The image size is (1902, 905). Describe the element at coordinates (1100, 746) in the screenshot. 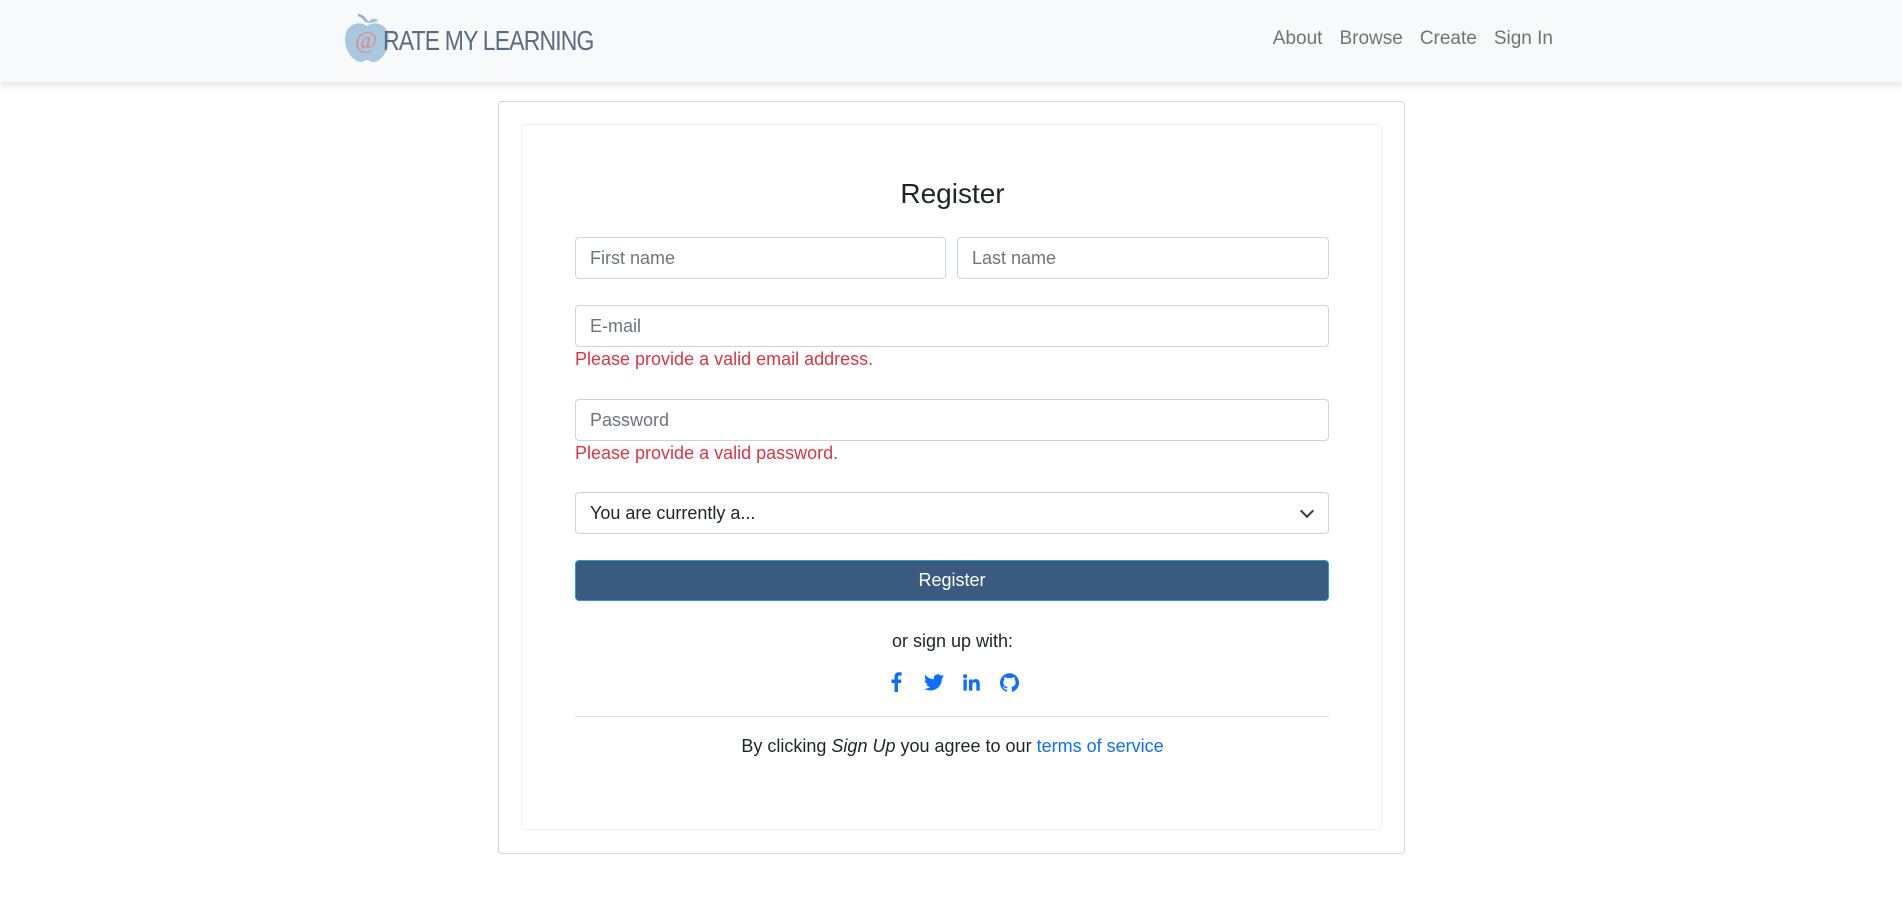

I see `terms-of-service-link: terms of service` at that location.